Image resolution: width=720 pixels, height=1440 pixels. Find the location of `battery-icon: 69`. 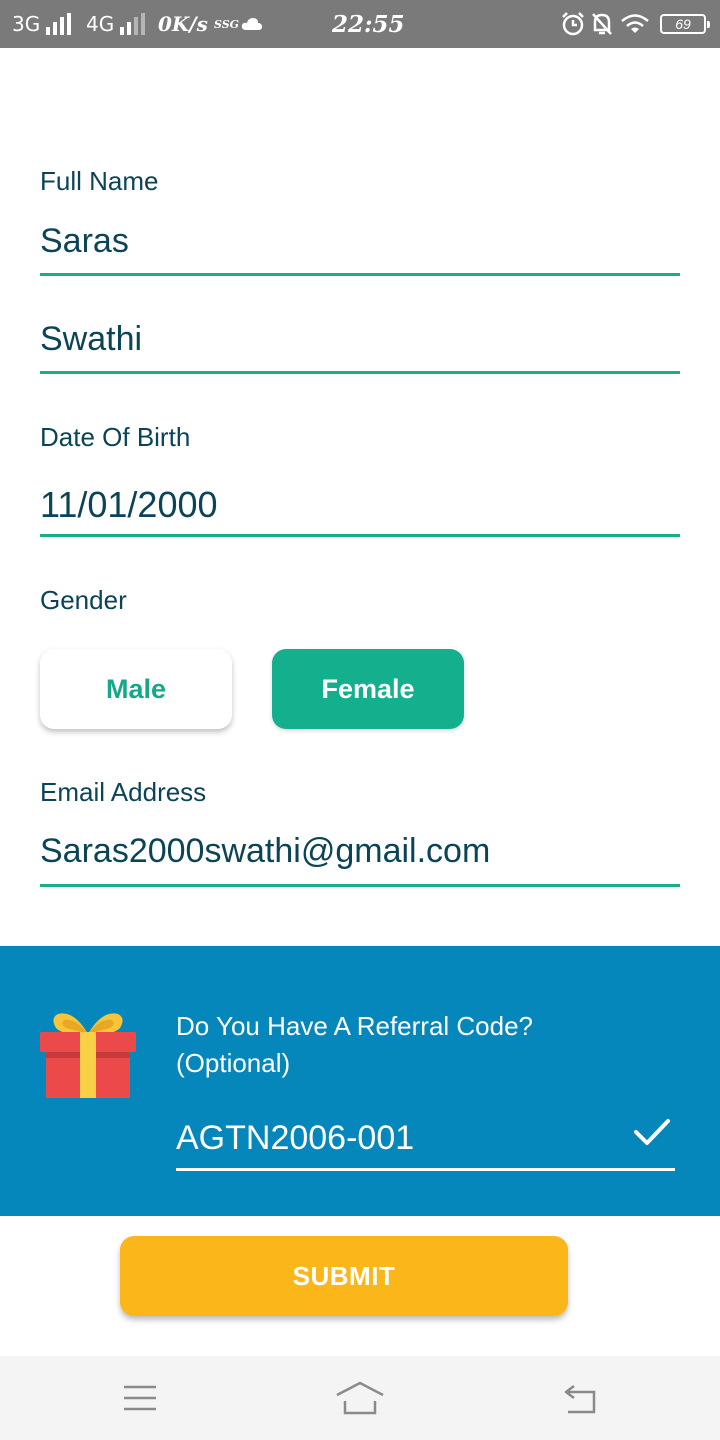

battery-icon: 69 is located at coordinates (685, 24).